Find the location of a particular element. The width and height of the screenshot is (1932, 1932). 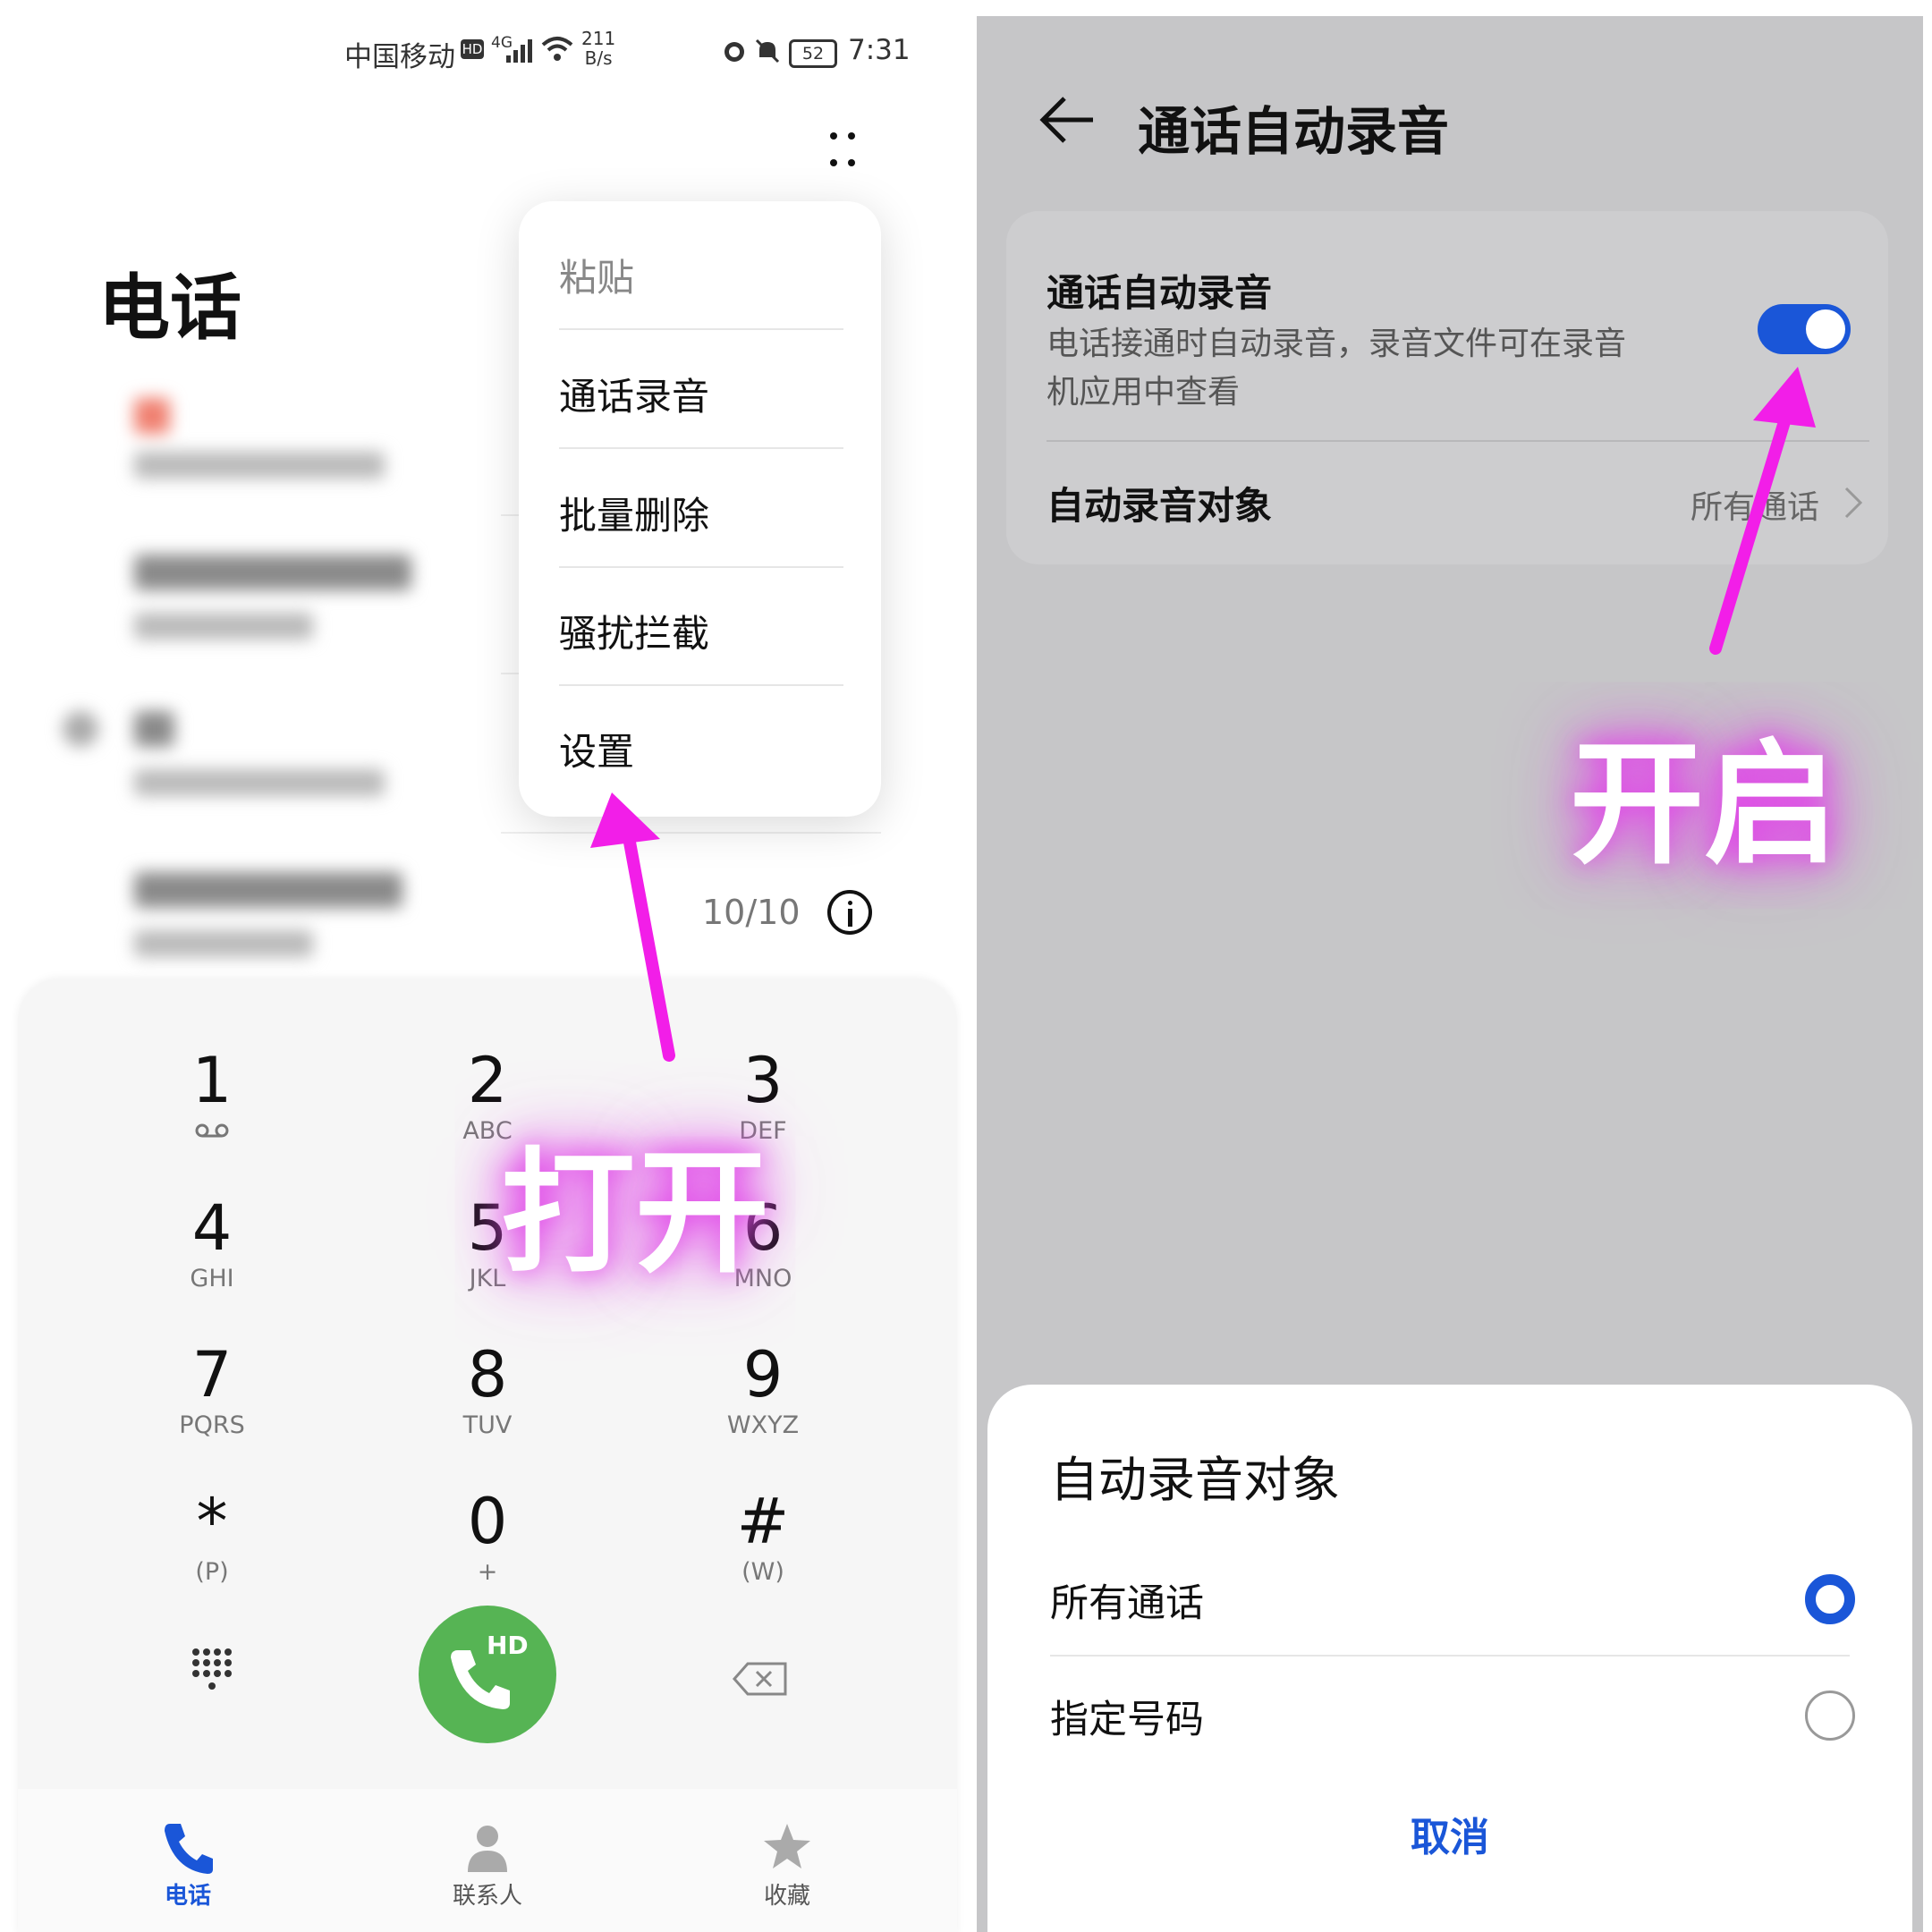

annotation-arrow-right is located at coordinates (1752, 528).